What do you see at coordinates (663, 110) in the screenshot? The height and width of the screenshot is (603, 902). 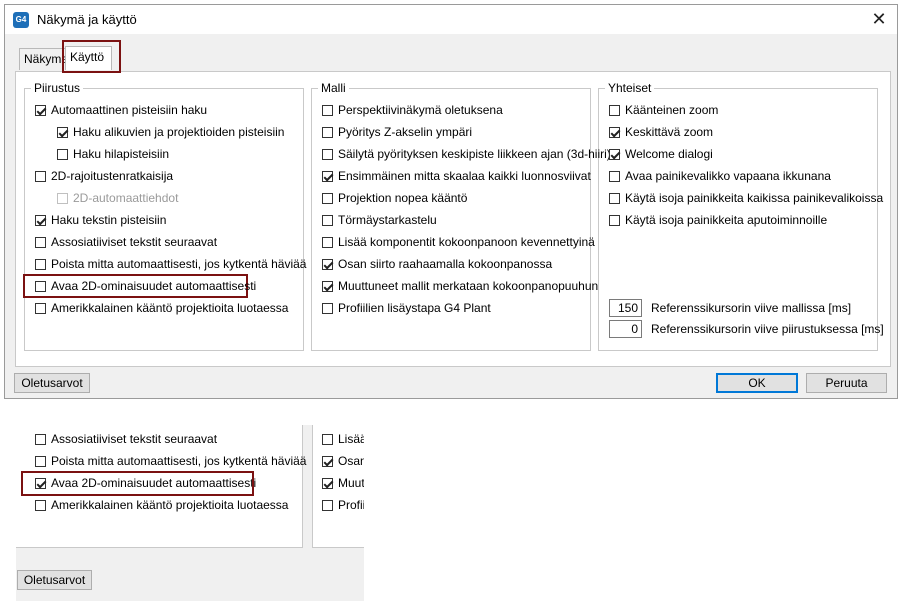 I see `yhteiset-option-1: Käänteinen zoom` at bounding box center [663, 110].